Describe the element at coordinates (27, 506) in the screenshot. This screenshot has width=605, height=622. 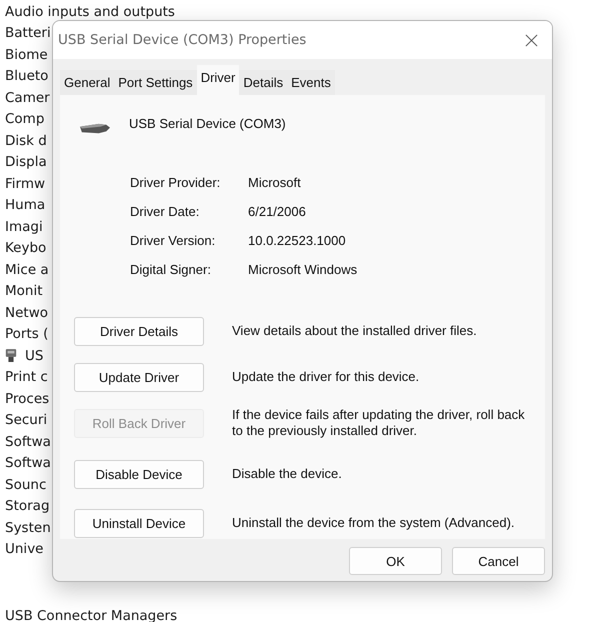
I see `device-category: Storag` at that location.